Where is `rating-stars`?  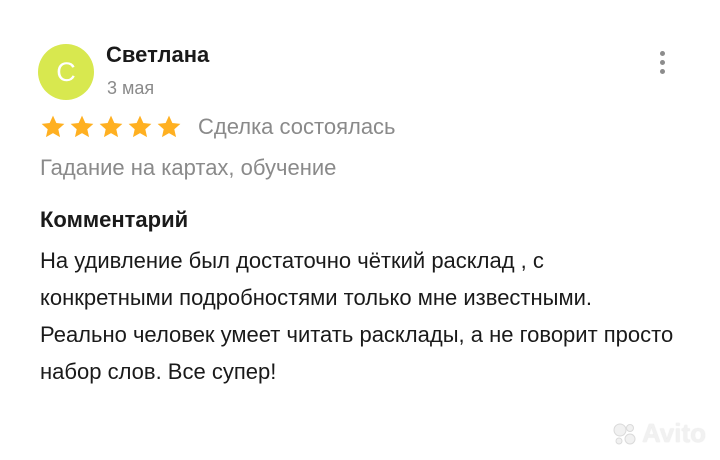
rating-stars is located at coordinates (111, 127).